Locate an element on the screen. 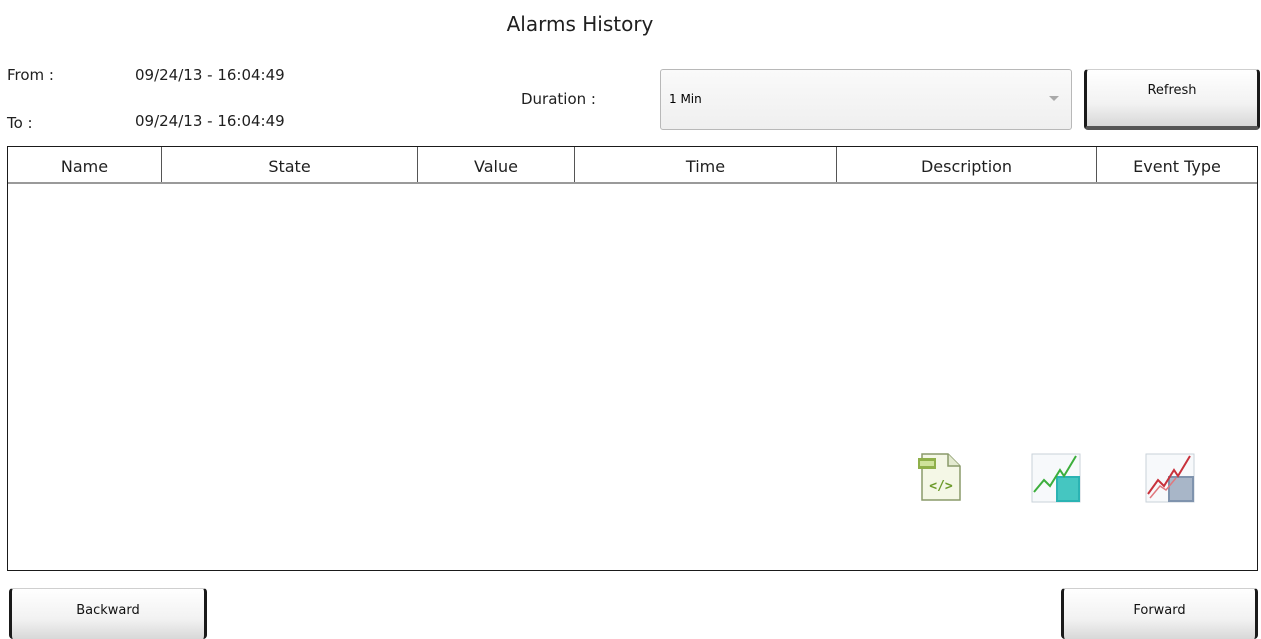 This screenshot has width=1261, height=639. column-header-event-type: Event Type is located at coordinates (1177, 164).